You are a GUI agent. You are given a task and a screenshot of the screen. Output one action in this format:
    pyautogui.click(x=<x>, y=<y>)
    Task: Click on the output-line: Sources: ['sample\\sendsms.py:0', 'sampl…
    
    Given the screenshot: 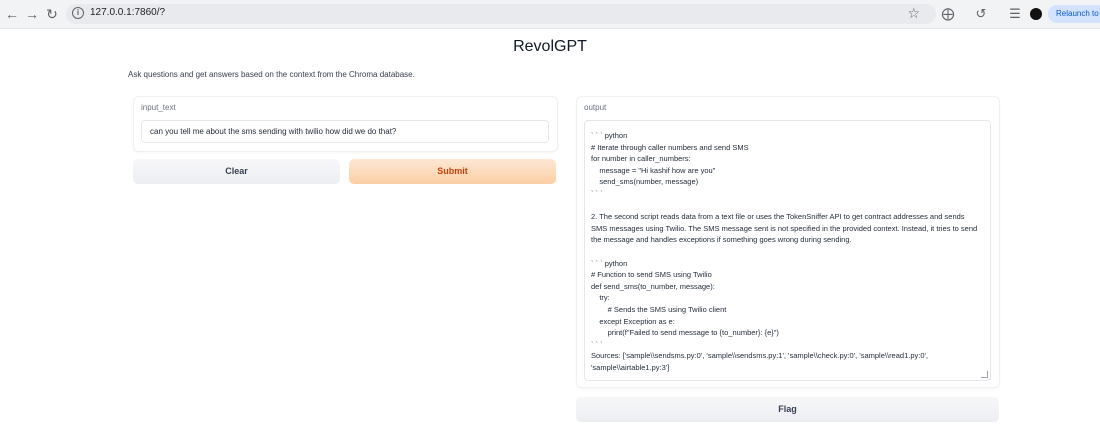 What is the action you would take?
    pyautogui.click(x=760, y=356)
    